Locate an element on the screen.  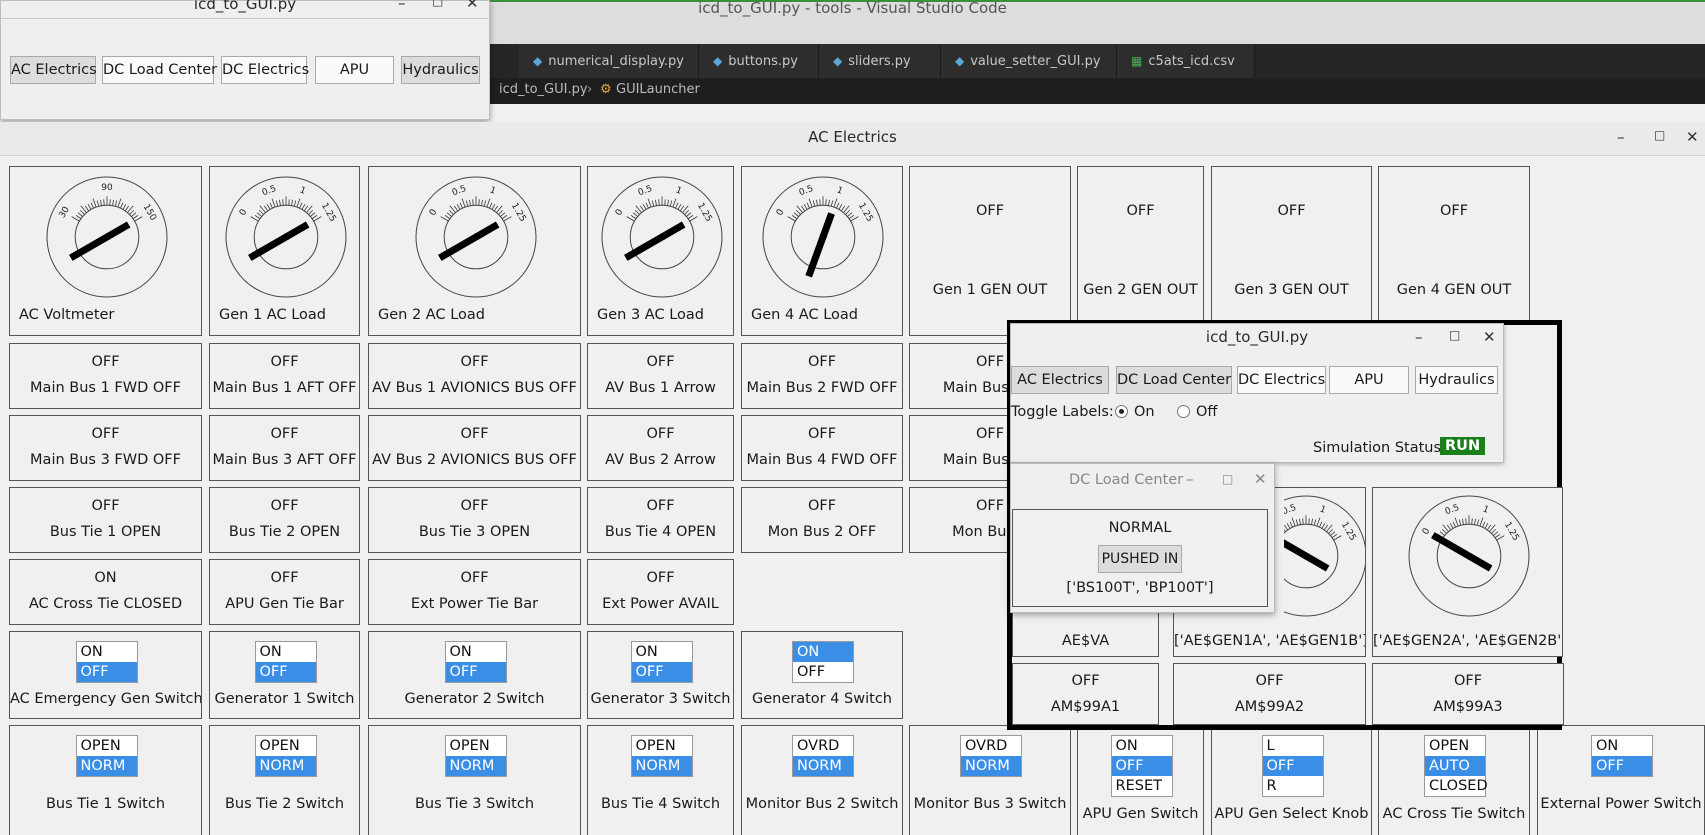
selector-list: L OFF R is located at coordinates (1292, 766).